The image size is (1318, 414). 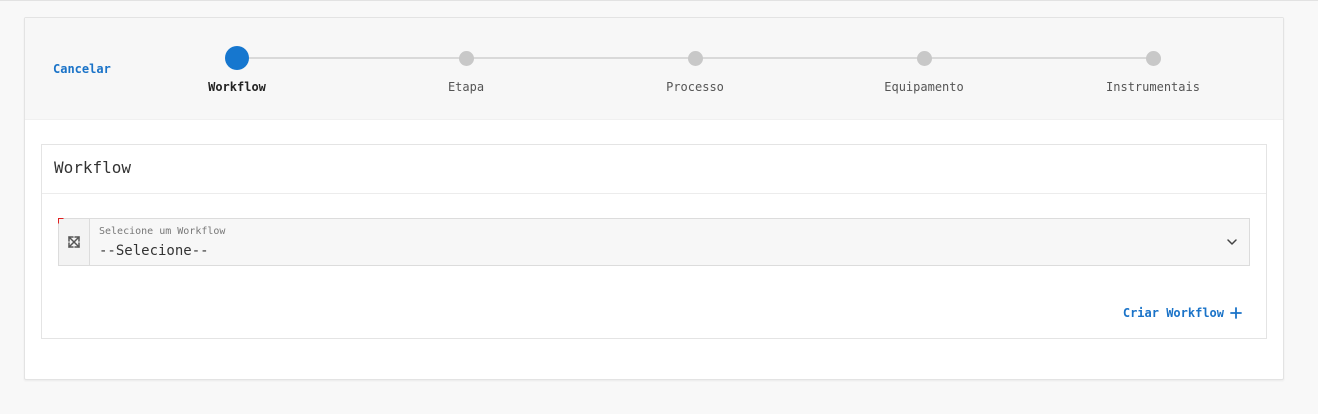 I want to click on step-label: Processo, so click(x=695, y=87).